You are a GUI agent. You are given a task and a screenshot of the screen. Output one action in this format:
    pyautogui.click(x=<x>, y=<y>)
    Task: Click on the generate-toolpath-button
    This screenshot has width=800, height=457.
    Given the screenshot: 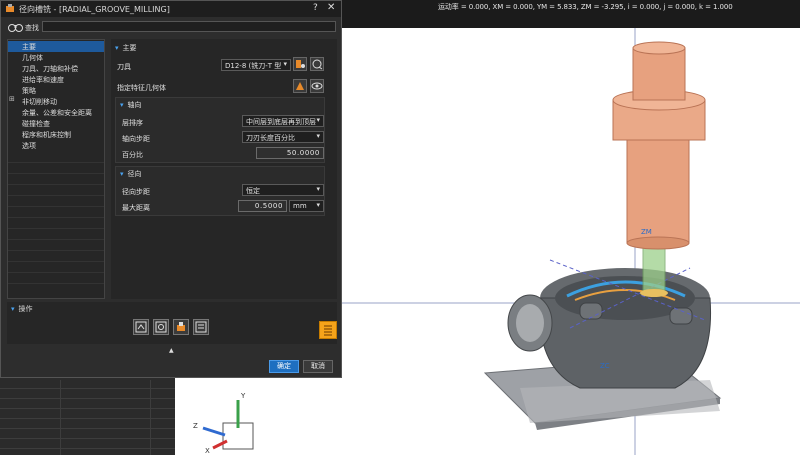 What is the action you would take?
    pyautogui.click(x=141, y=327)
    